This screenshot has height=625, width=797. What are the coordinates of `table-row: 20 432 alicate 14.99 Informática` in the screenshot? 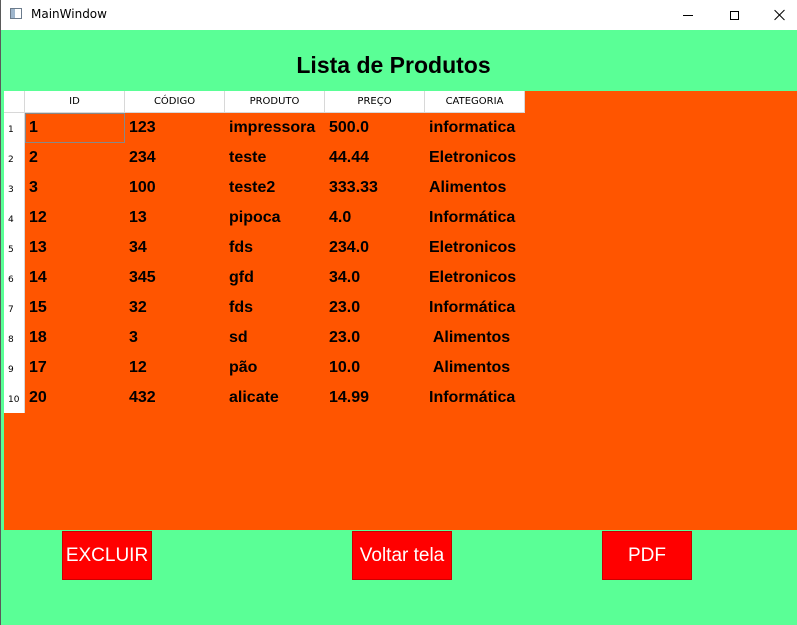 It's located at (275, 398).